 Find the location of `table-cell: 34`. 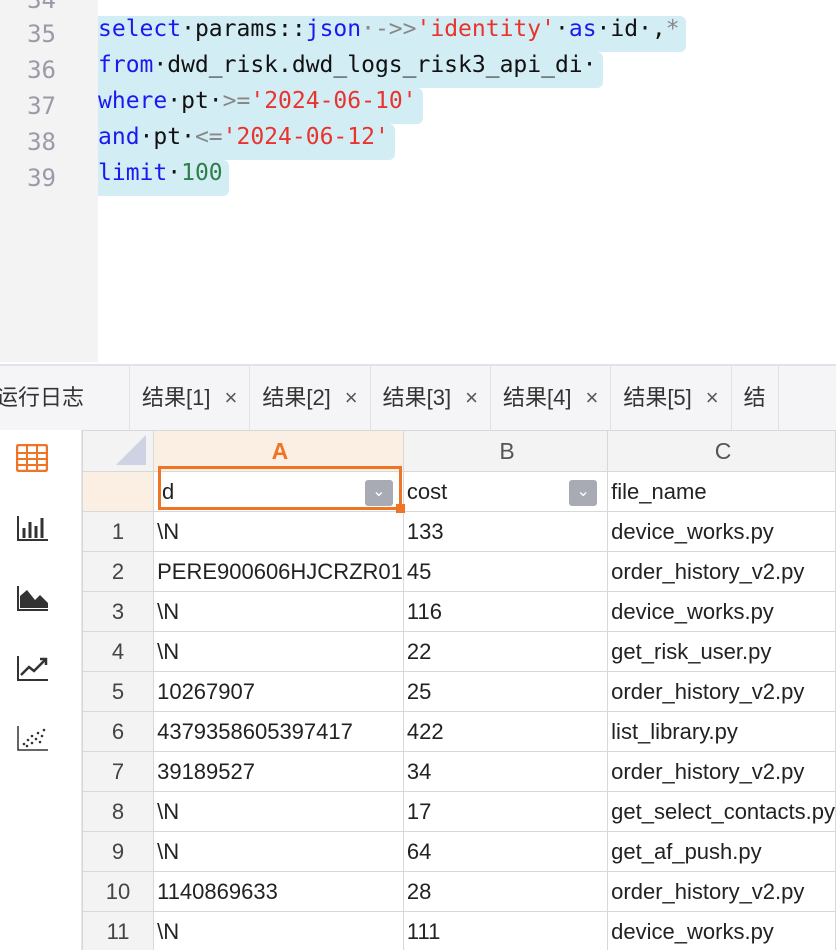

table-cell: 34 is located at coordinates (505, 771).